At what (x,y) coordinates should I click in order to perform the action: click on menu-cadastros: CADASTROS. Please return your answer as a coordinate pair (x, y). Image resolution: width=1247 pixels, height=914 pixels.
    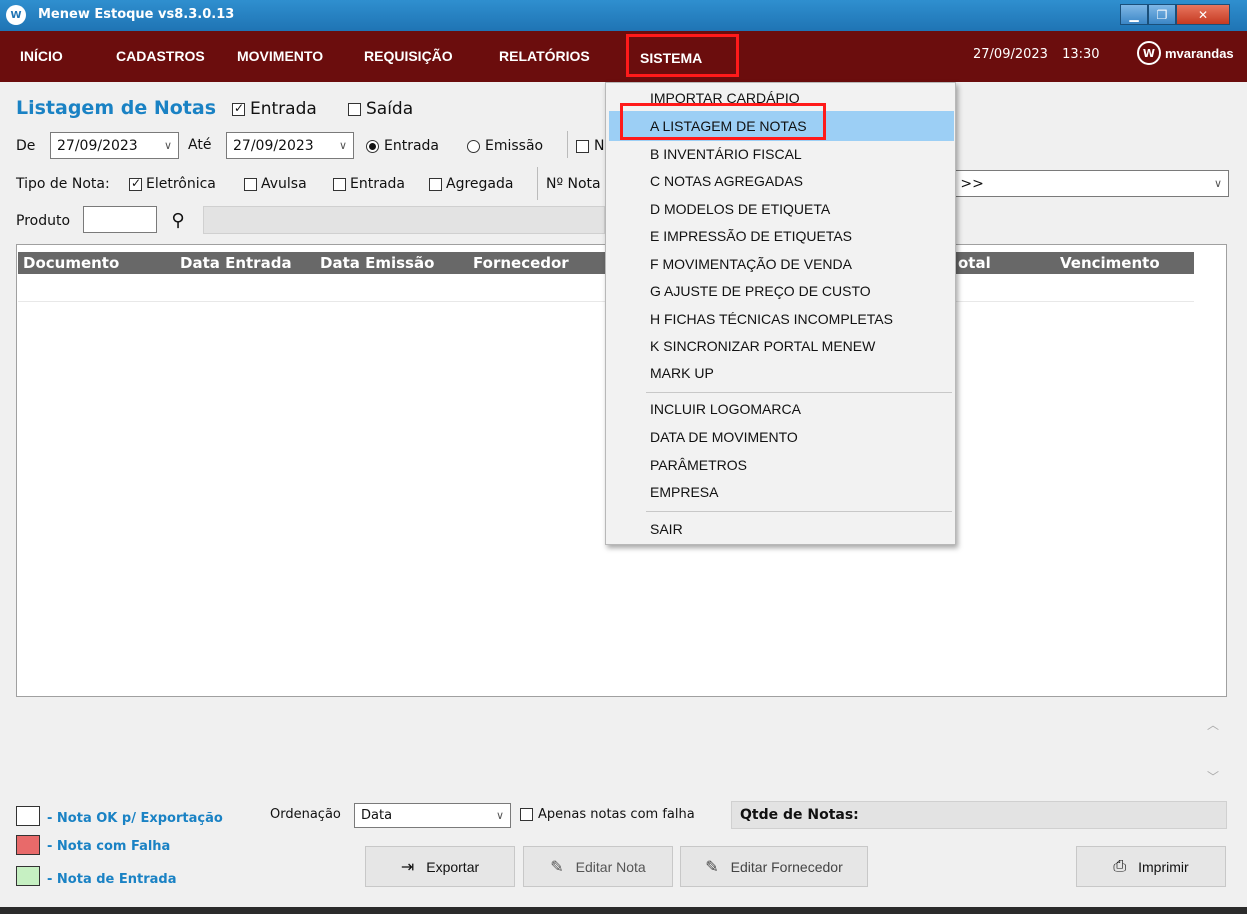
    Looking at the image, I should click on (160, 56).